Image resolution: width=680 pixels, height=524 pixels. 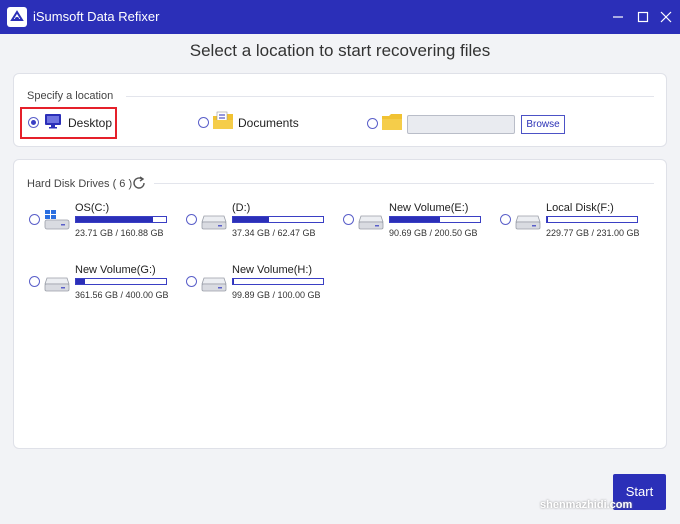 What do you see at coordinates (17, 17) in the screenshot?
I see `app-logo-icon` at bounding box center [17, 17].